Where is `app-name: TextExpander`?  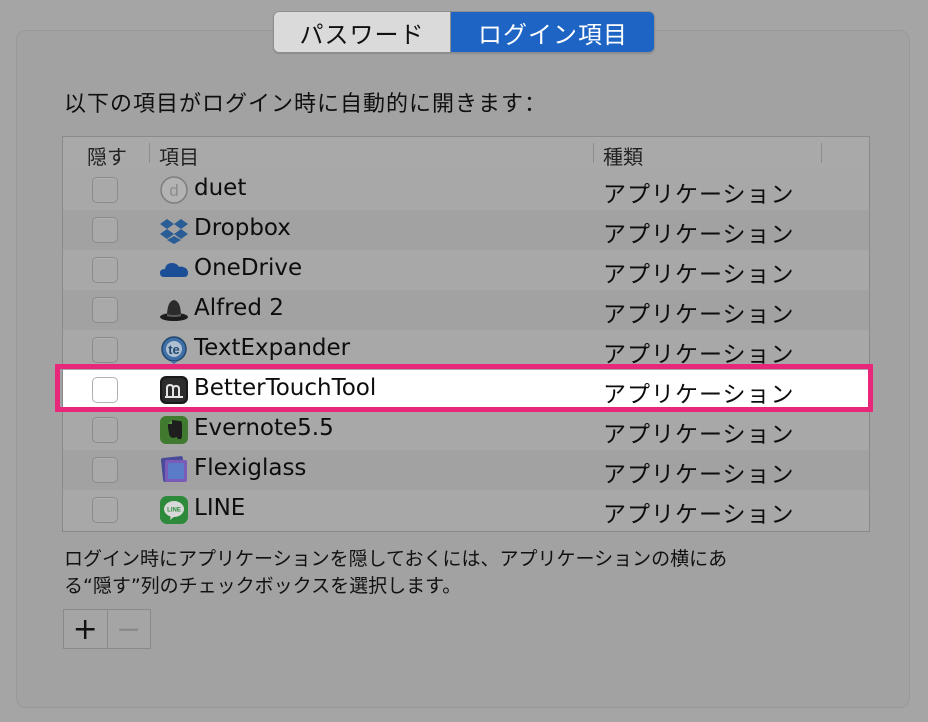 app-name: TextExpander is located at coordinates (272, 348).